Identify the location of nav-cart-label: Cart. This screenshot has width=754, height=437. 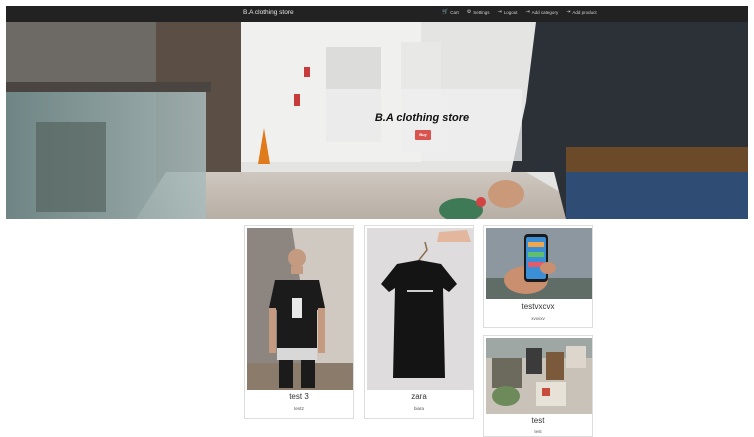
(454, 12).